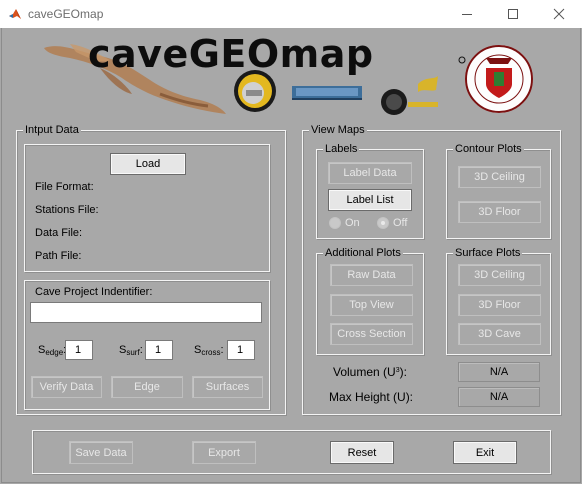 The image size is (582, 484). What do you see at coordinates (67, 210) in the screenshot?
I see `stations-file-label: Stations File:` at bounding box center [67, 210].